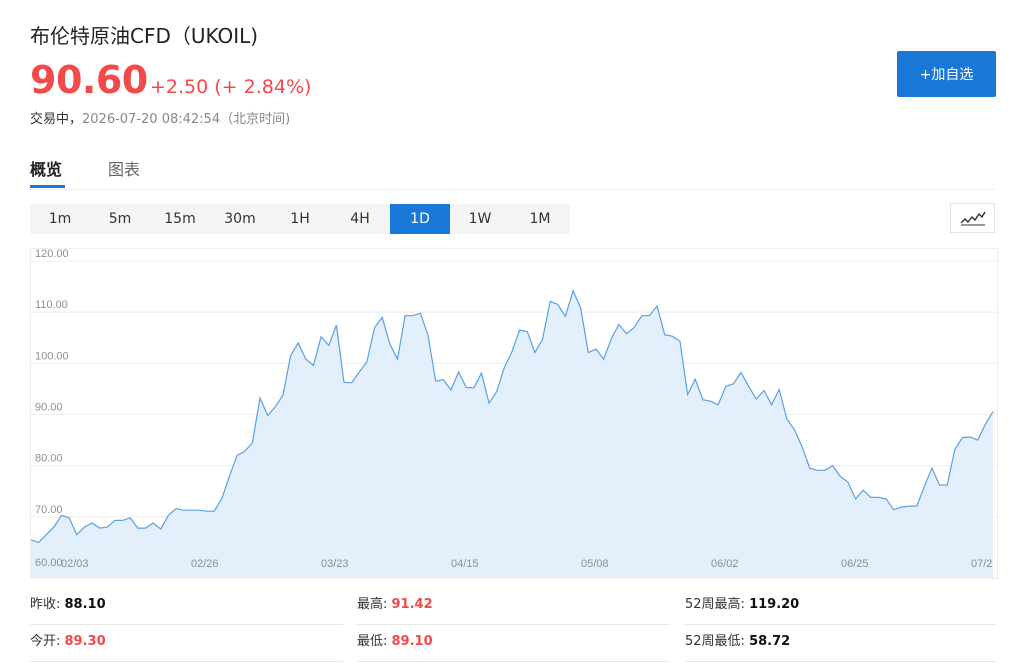 This screenshot has width=1024, height=670. I want to click on active-tab-indicator, so click(47, 186).